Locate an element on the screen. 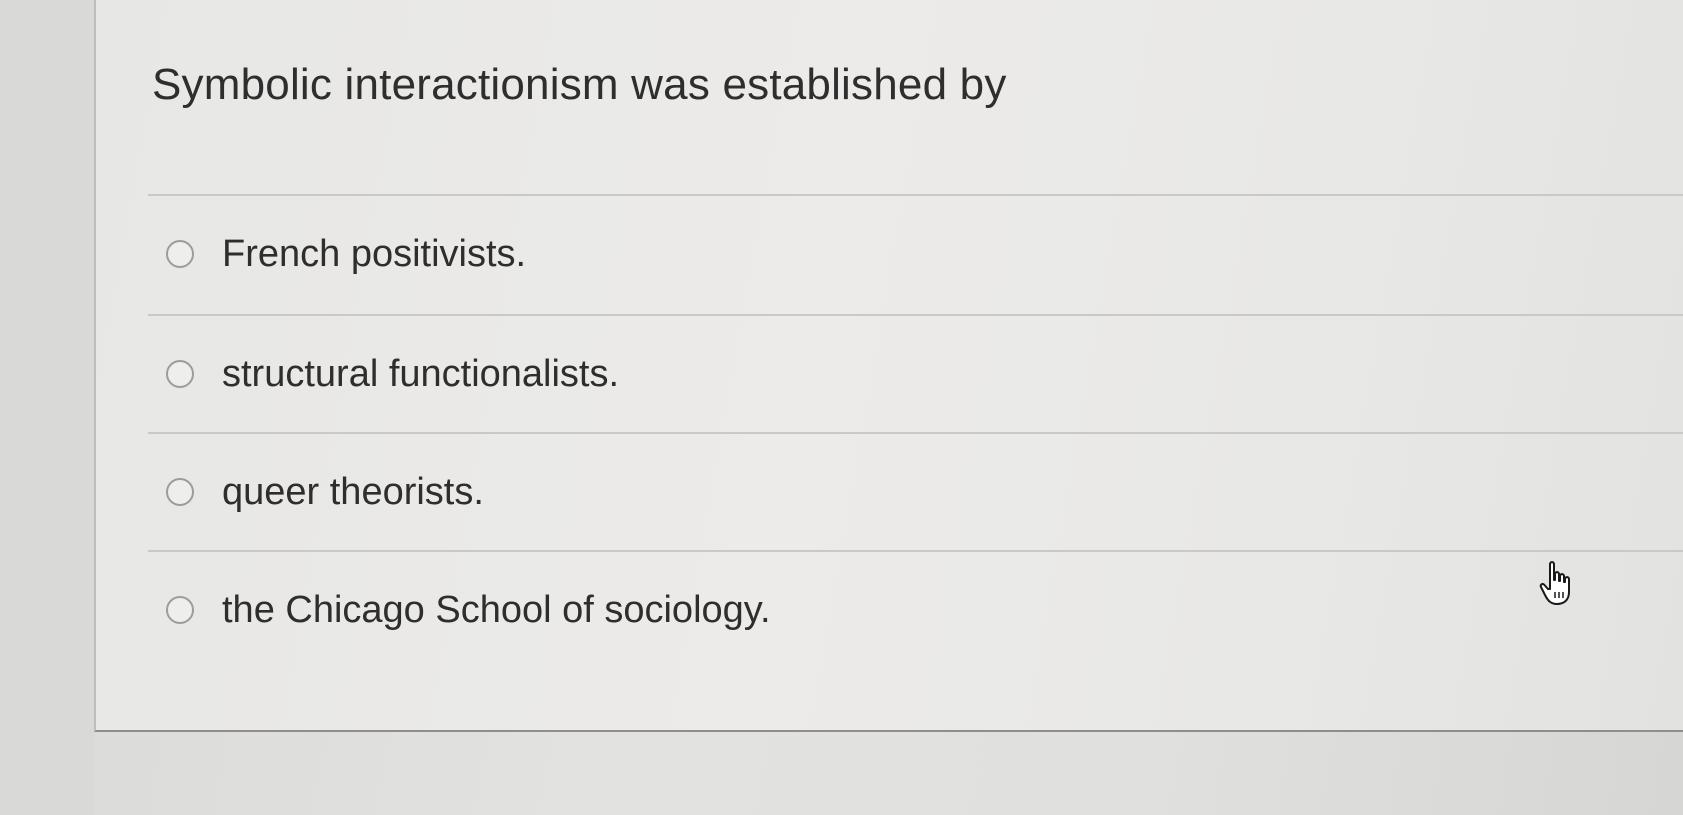 This screenshot has height=815, width=1683. answer-label: French positivists. is located at coordinates (374, 253).